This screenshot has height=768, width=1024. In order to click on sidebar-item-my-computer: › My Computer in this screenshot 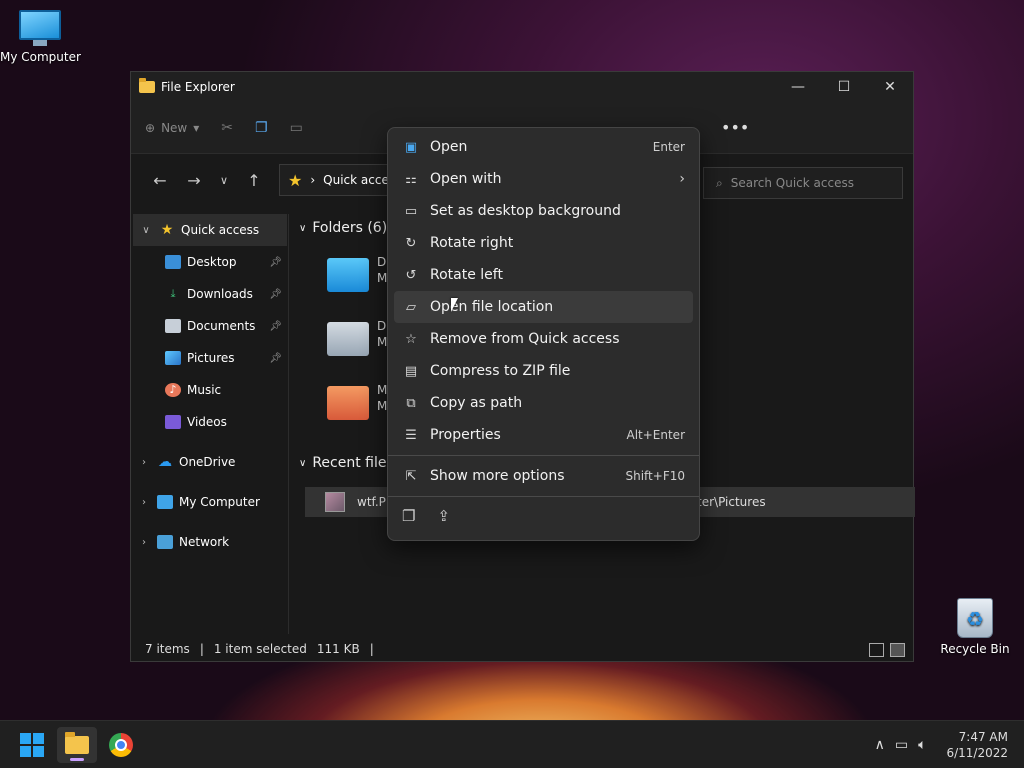, I will do `click(209, 502)`.